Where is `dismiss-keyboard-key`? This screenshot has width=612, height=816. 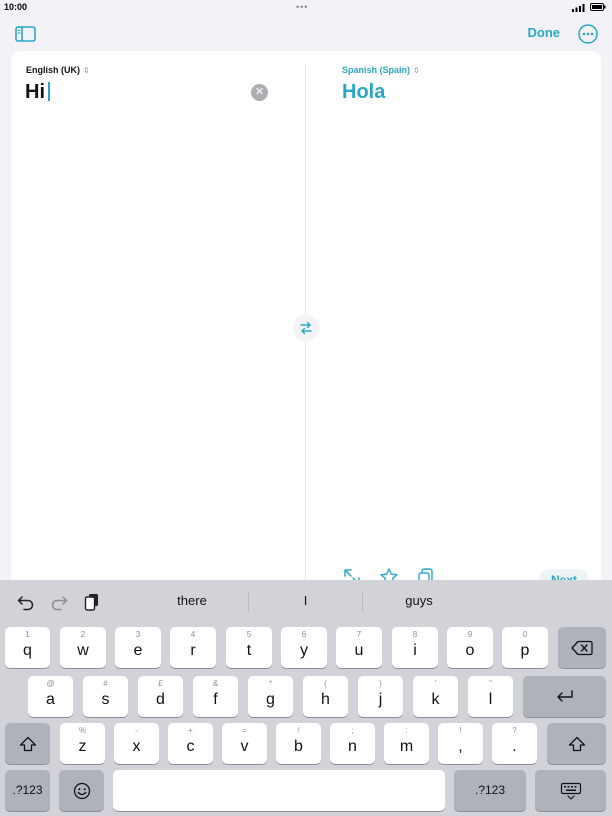
dismiss-keyboard-key is located at coordinates (570, 790).